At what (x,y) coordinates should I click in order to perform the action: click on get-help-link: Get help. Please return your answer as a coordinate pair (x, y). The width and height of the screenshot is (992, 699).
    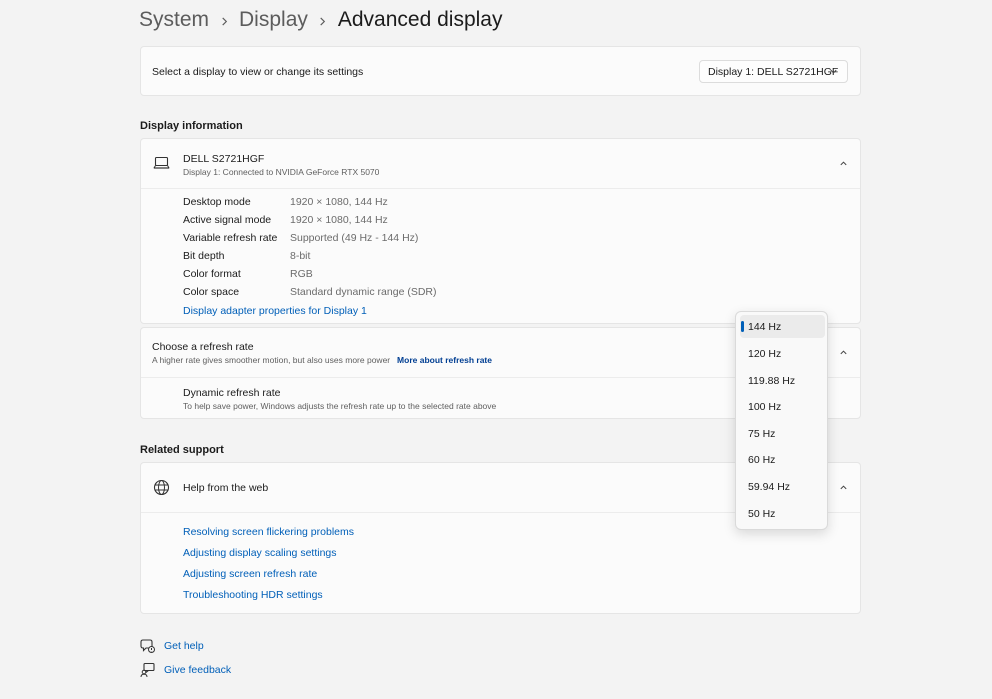
    Looking at the image, I should click on (172, 646).